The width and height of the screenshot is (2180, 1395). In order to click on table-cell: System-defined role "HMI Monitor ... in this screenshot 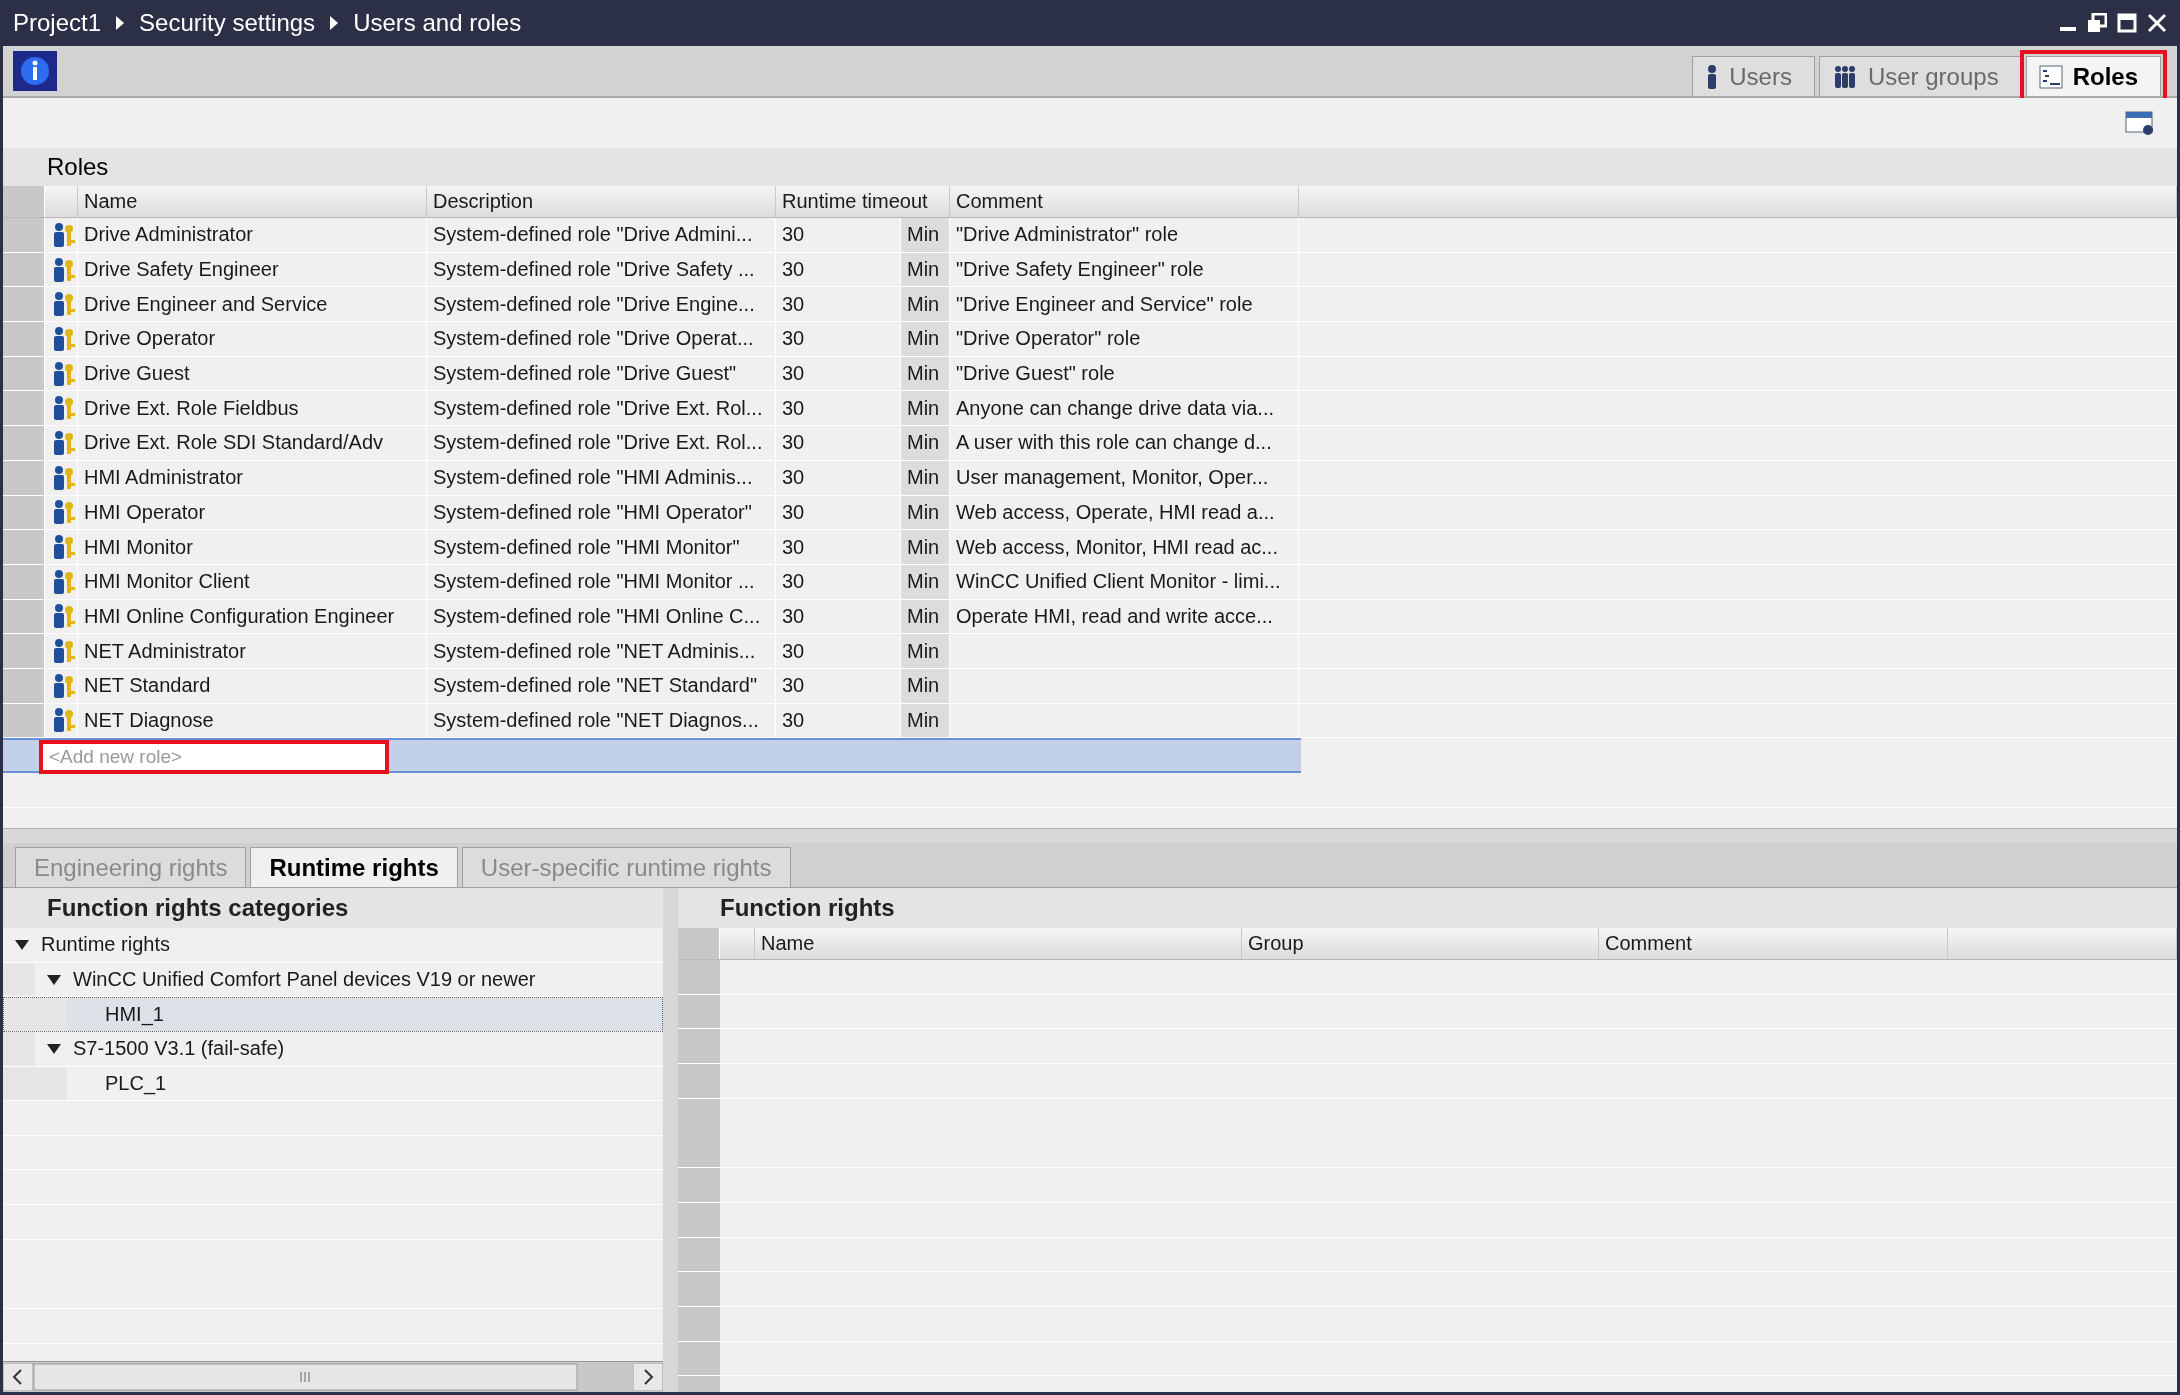, I will do `click(601, 581)`.